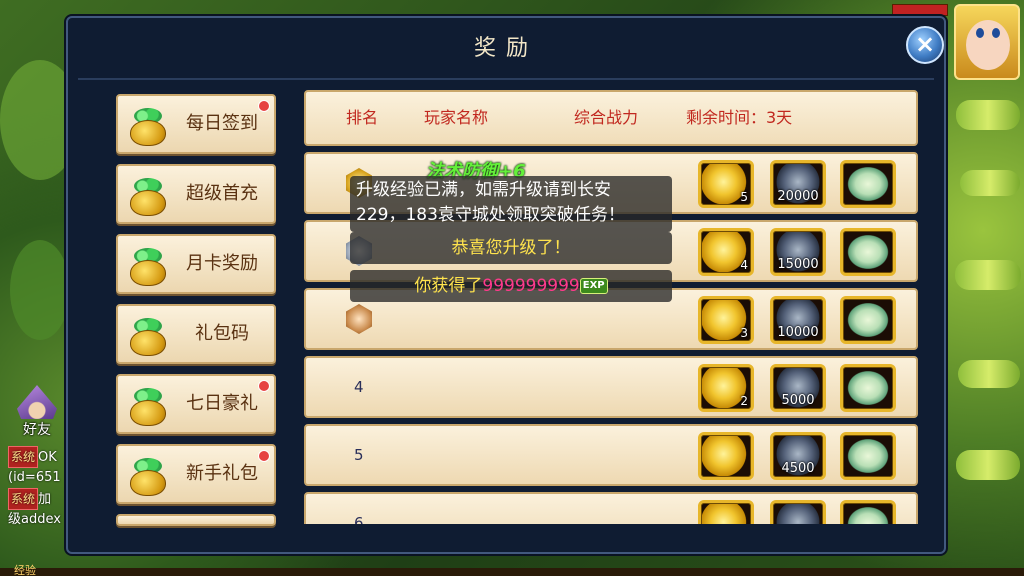  I want to click on tab-label: 七日豪礼, so click(222, 403).